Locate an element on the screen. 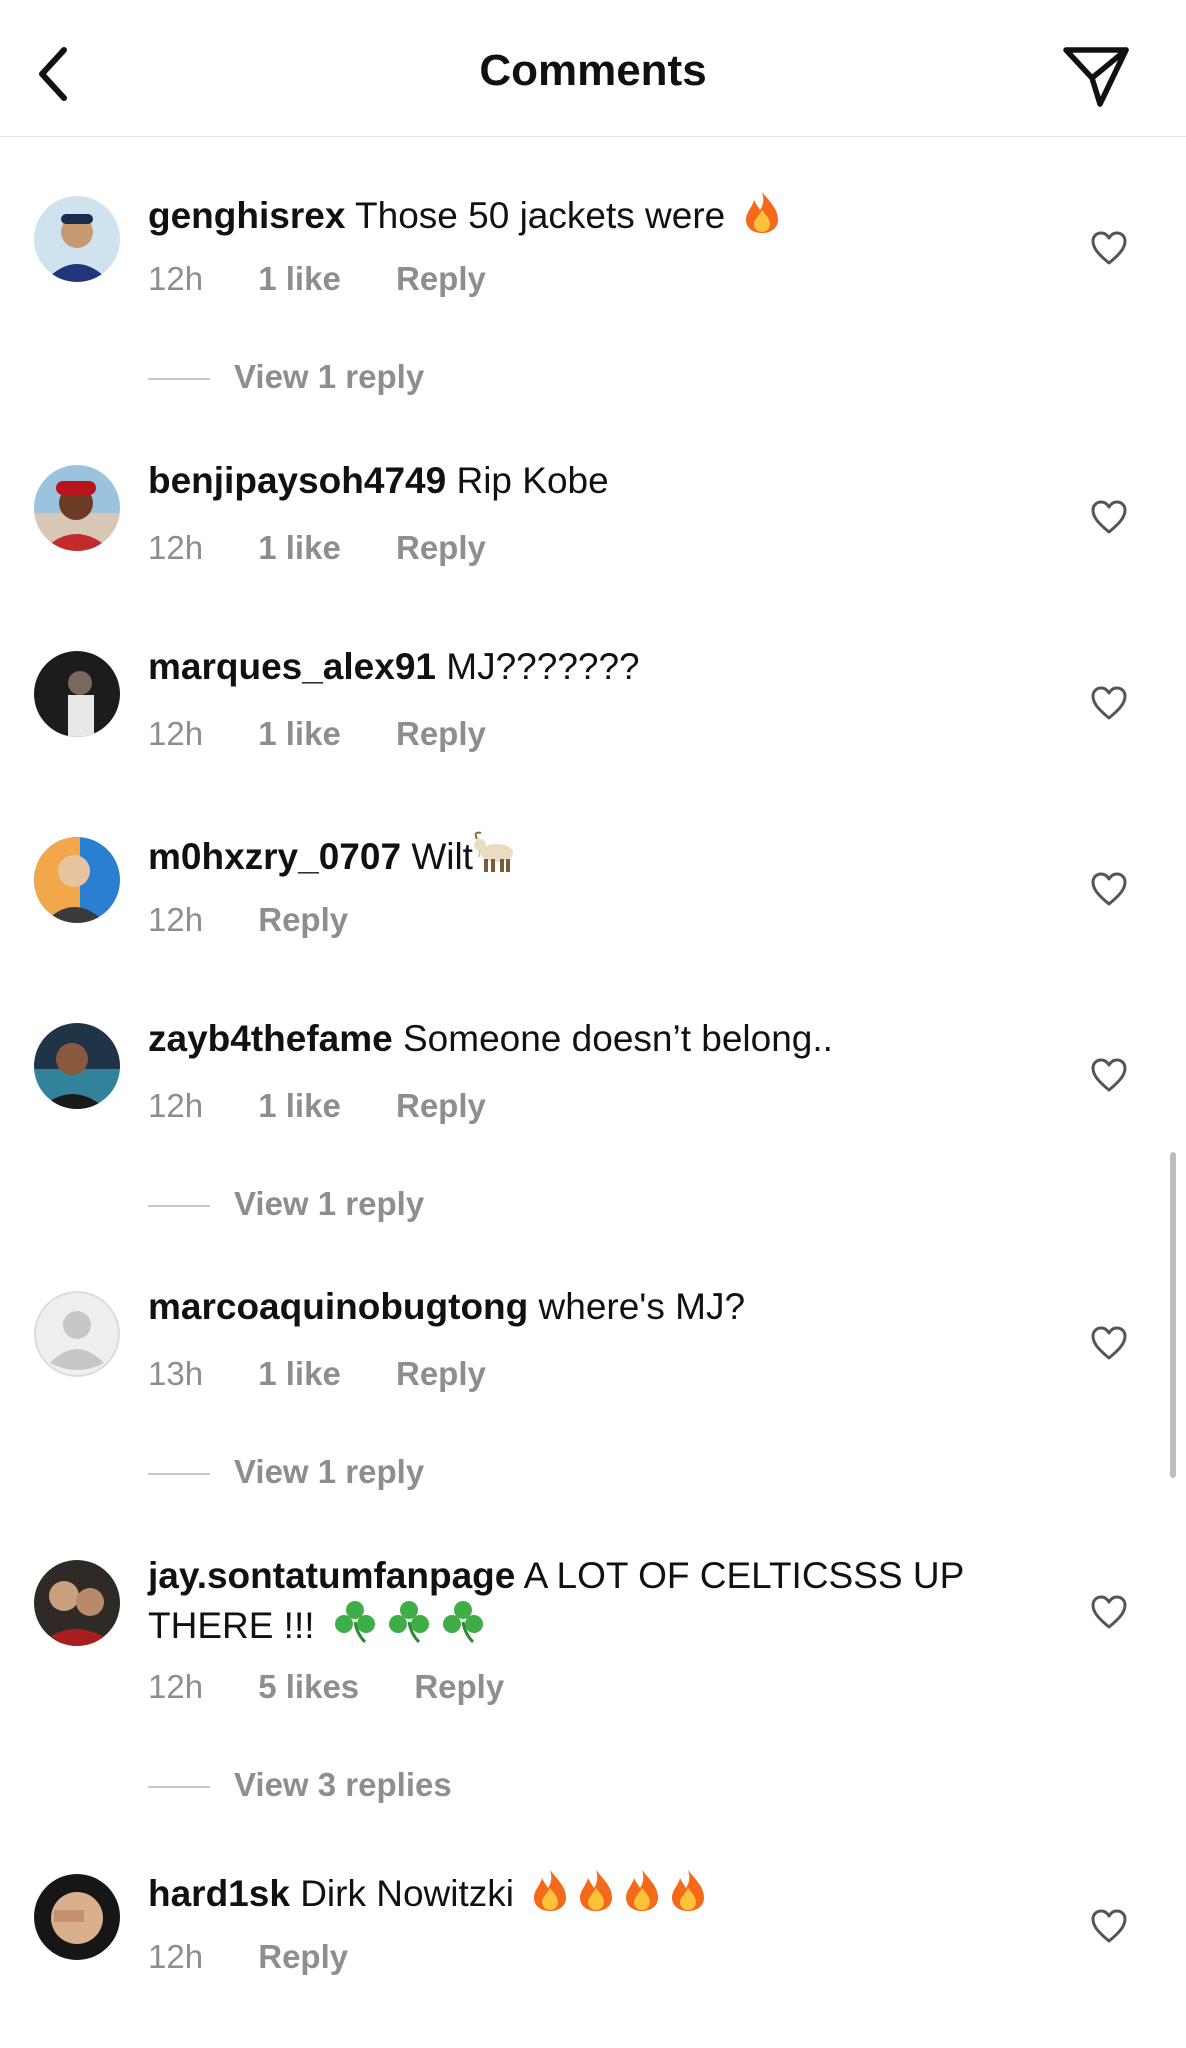 This screenshot has width=1186, height=2048. comment-text: Someone doesn’t belong.. is located at coordinates (618, 1038).